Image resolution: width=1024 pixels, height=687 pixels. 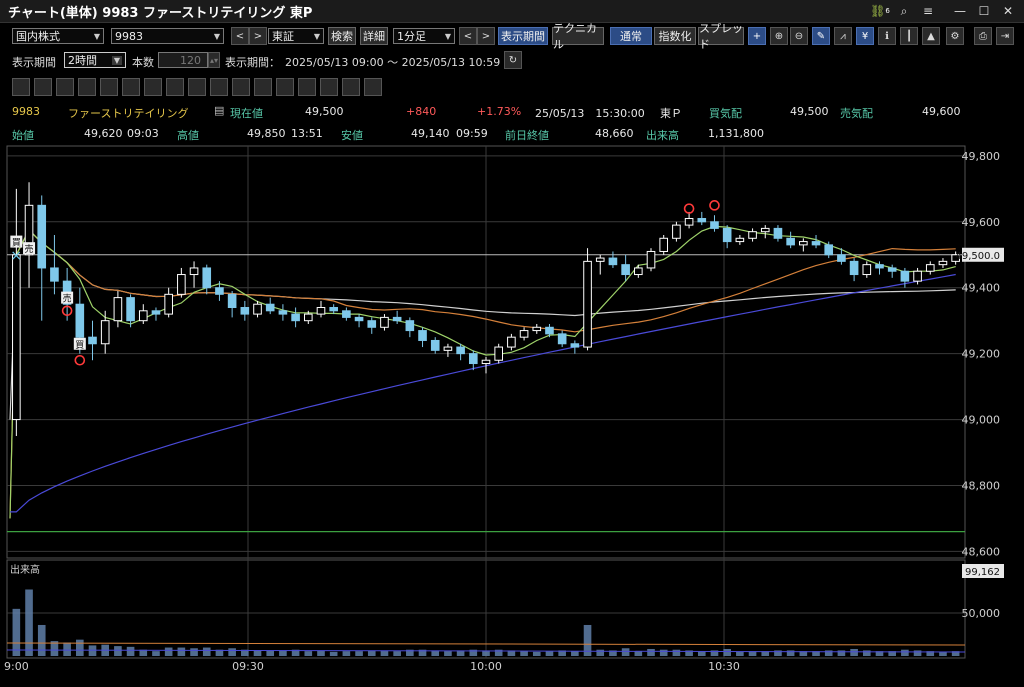 I want to click on eraser-tool-icon, so click(x=307, y=87).